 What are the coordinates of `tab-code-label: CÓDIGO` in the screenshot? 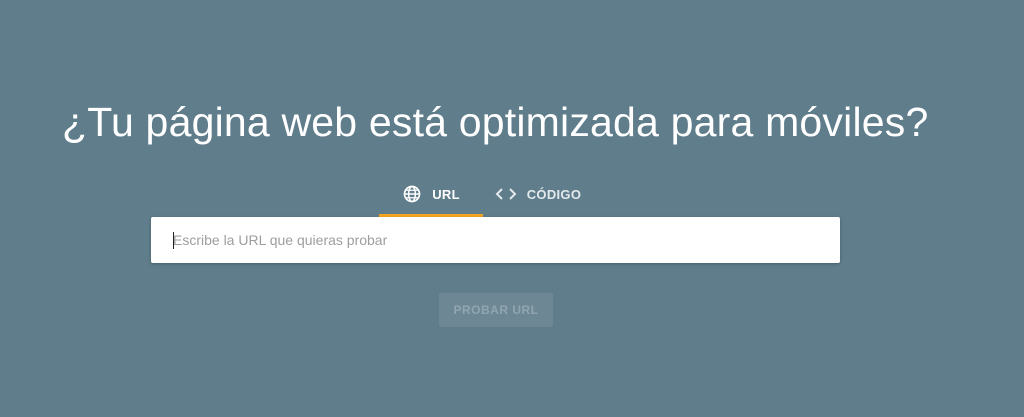 It's located at (554, 194).